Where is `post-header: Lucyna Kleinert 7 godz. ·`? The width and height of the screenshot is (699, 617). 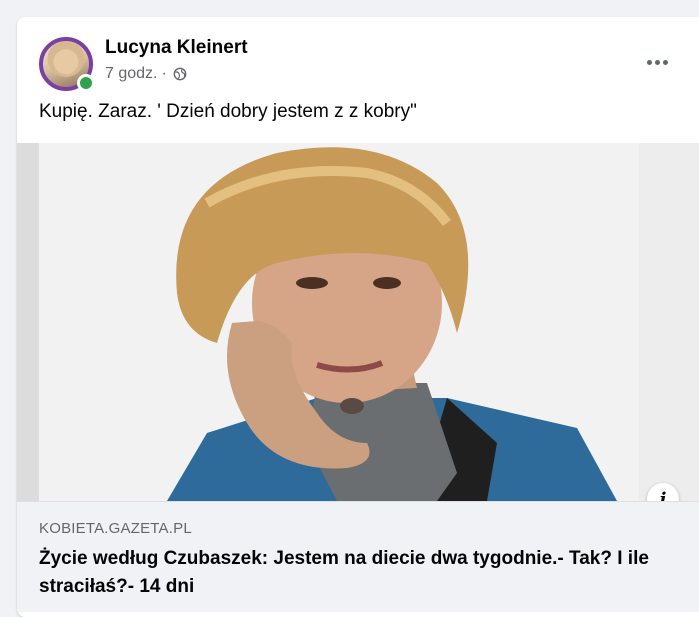 post-header: Lucyna Kleinert 7 godz. · is located at coordinates (358, 57).